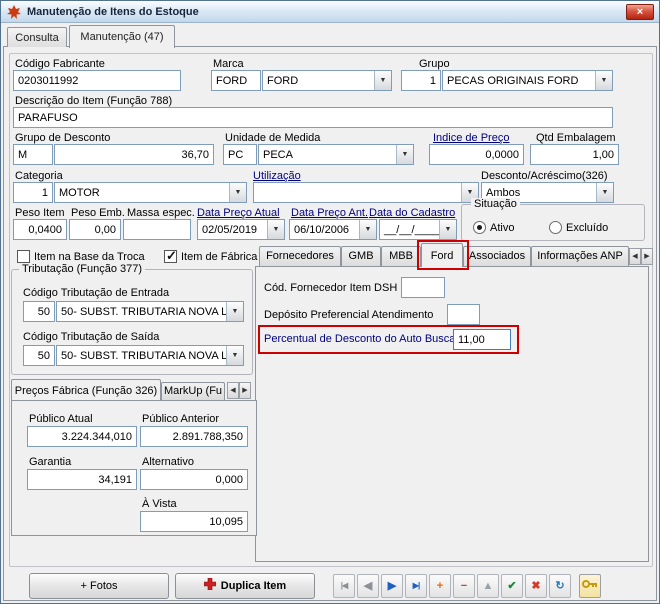 The height and width of the screenshot is (604, 660). Describe the element at coordinates (368, 586) in the screenshot. I see `nav-prior-button: ◀` at that location.